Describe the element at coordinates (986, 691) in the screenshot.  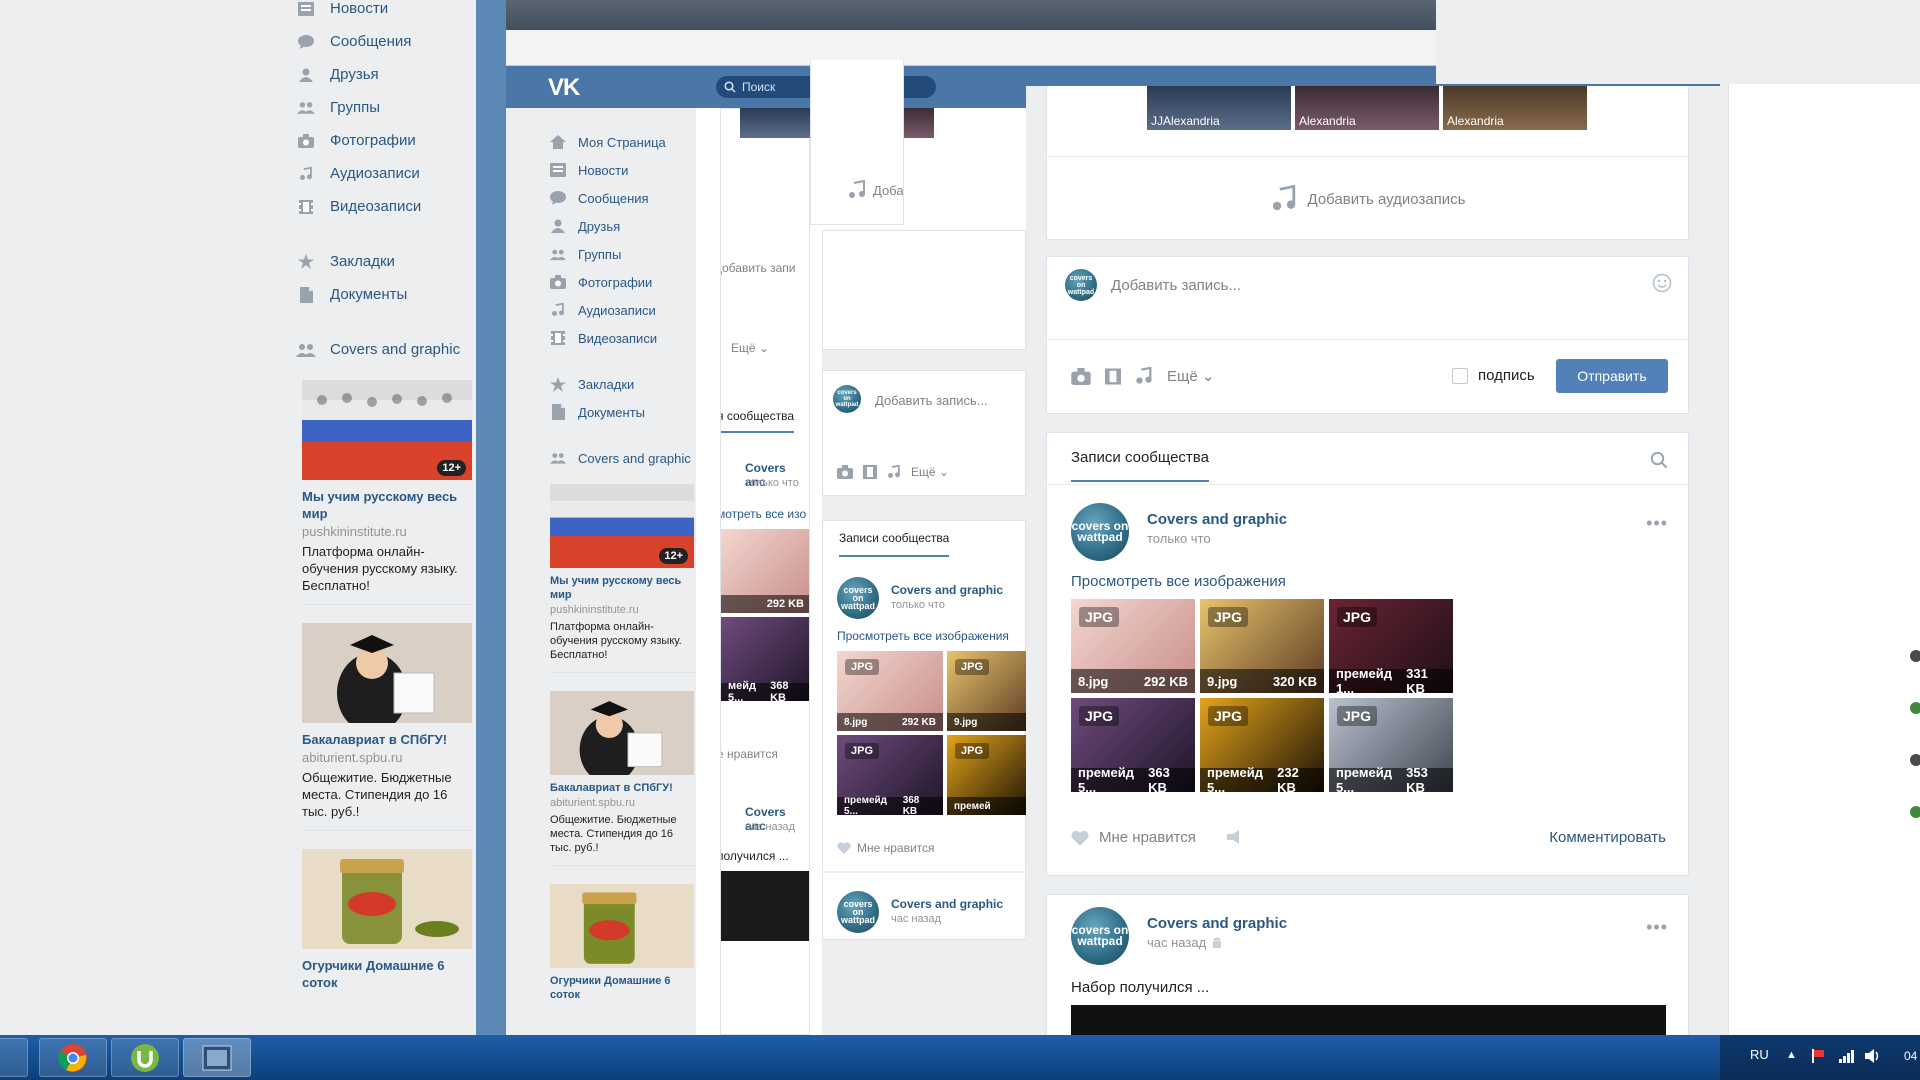
I see `photo-thumb: JPG 9.jpg` at that location.